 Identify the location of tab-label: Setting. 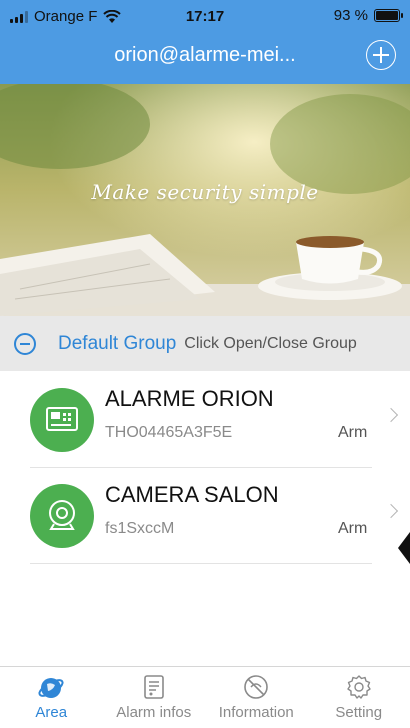
(359, 712).